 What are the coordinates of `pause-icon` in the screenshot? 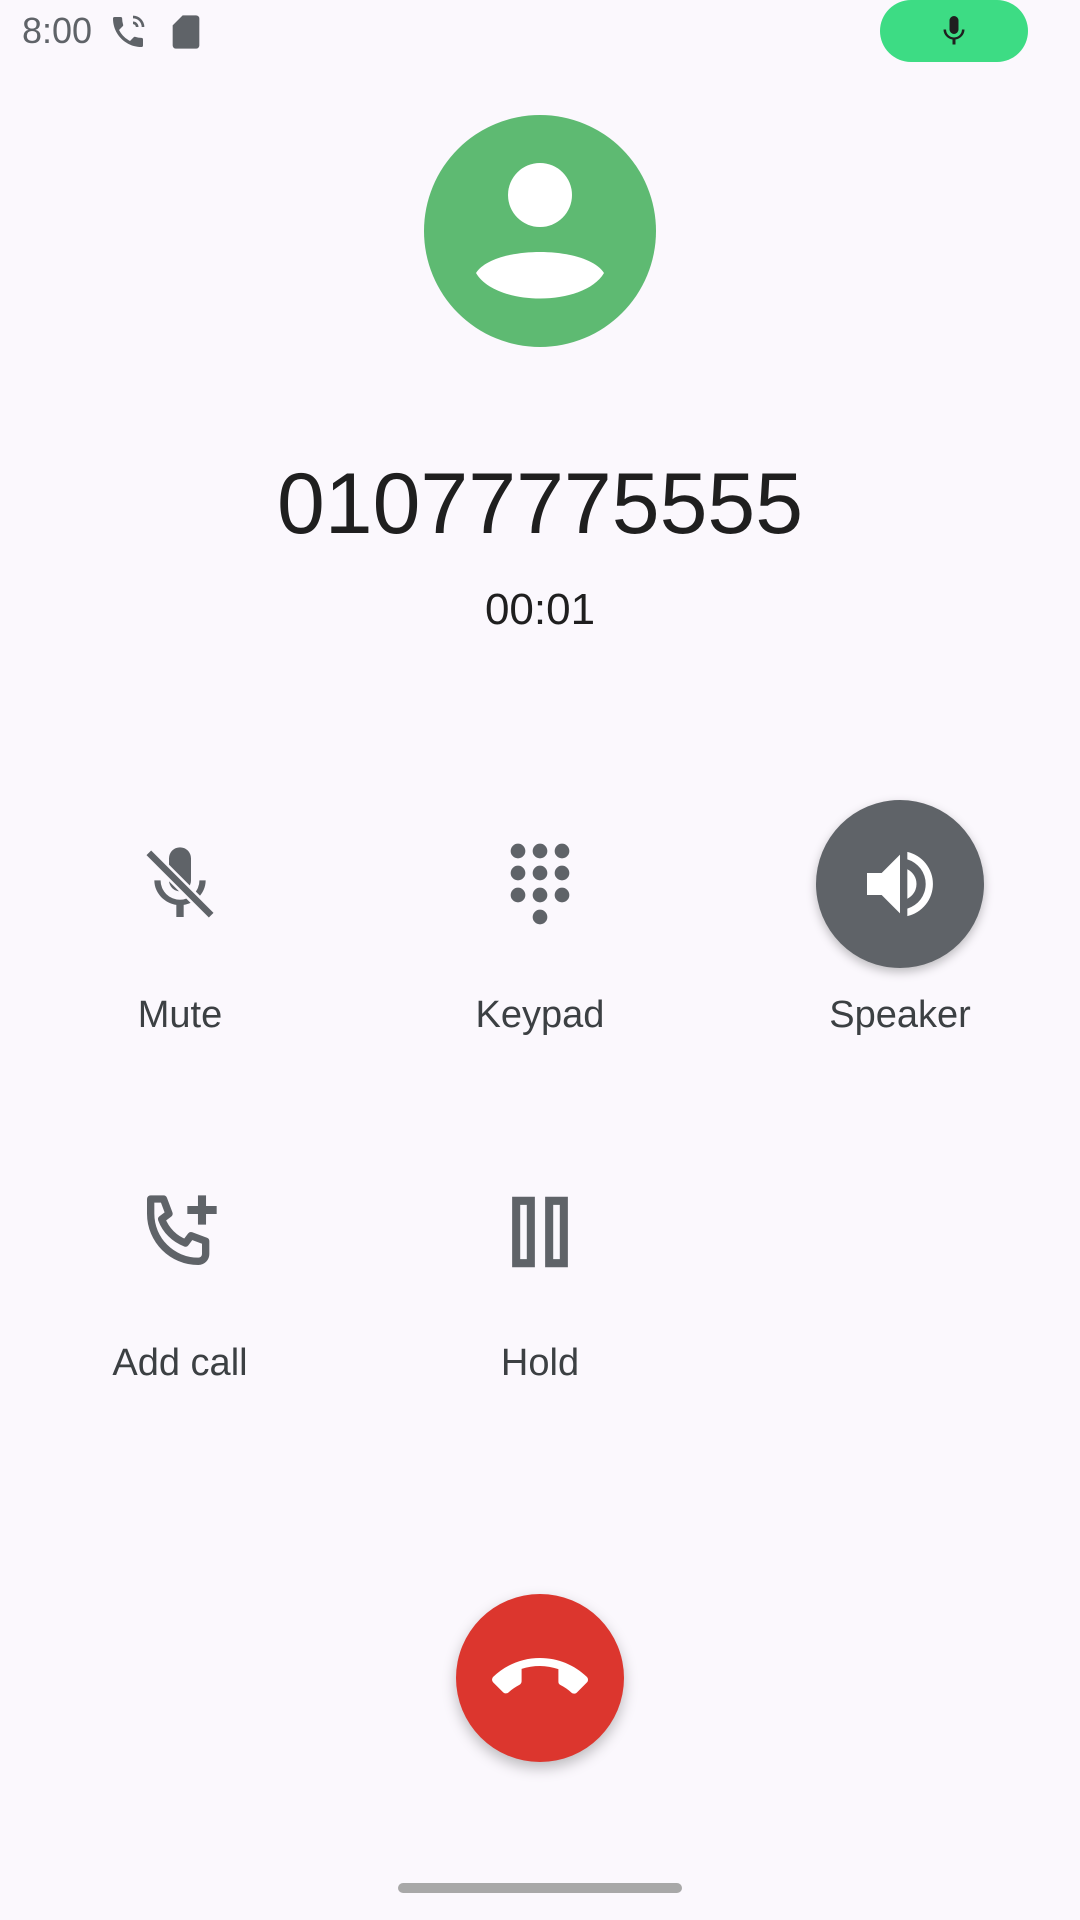 It's located at (540, 1232).